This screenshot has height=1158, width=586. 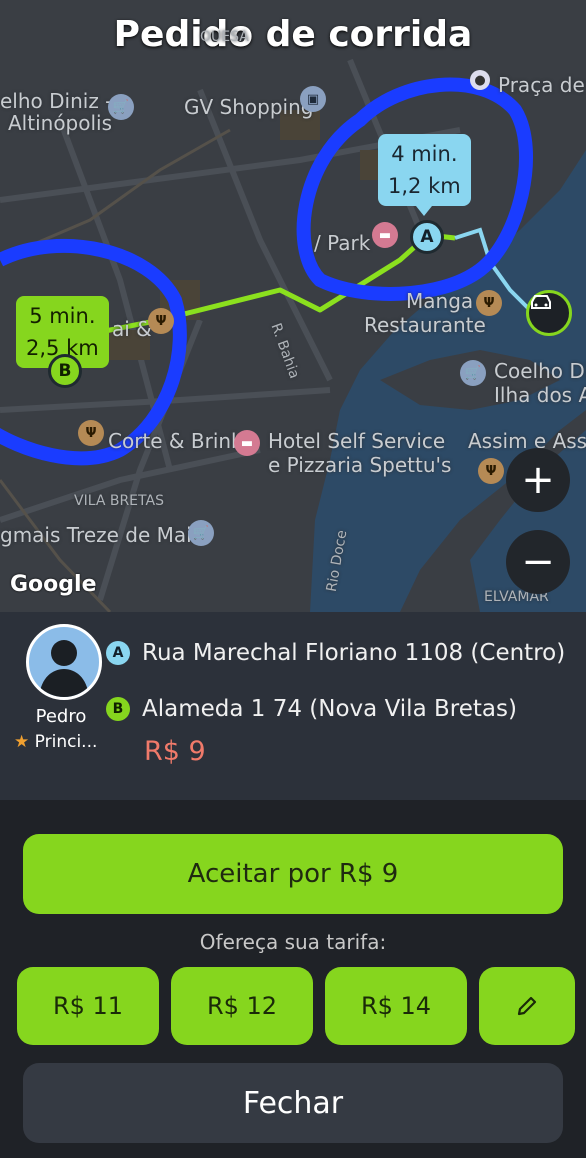 I want to click on pickup-address: Rua Marechal Floriano 1108 (Centro), so click(x=354, y=653).